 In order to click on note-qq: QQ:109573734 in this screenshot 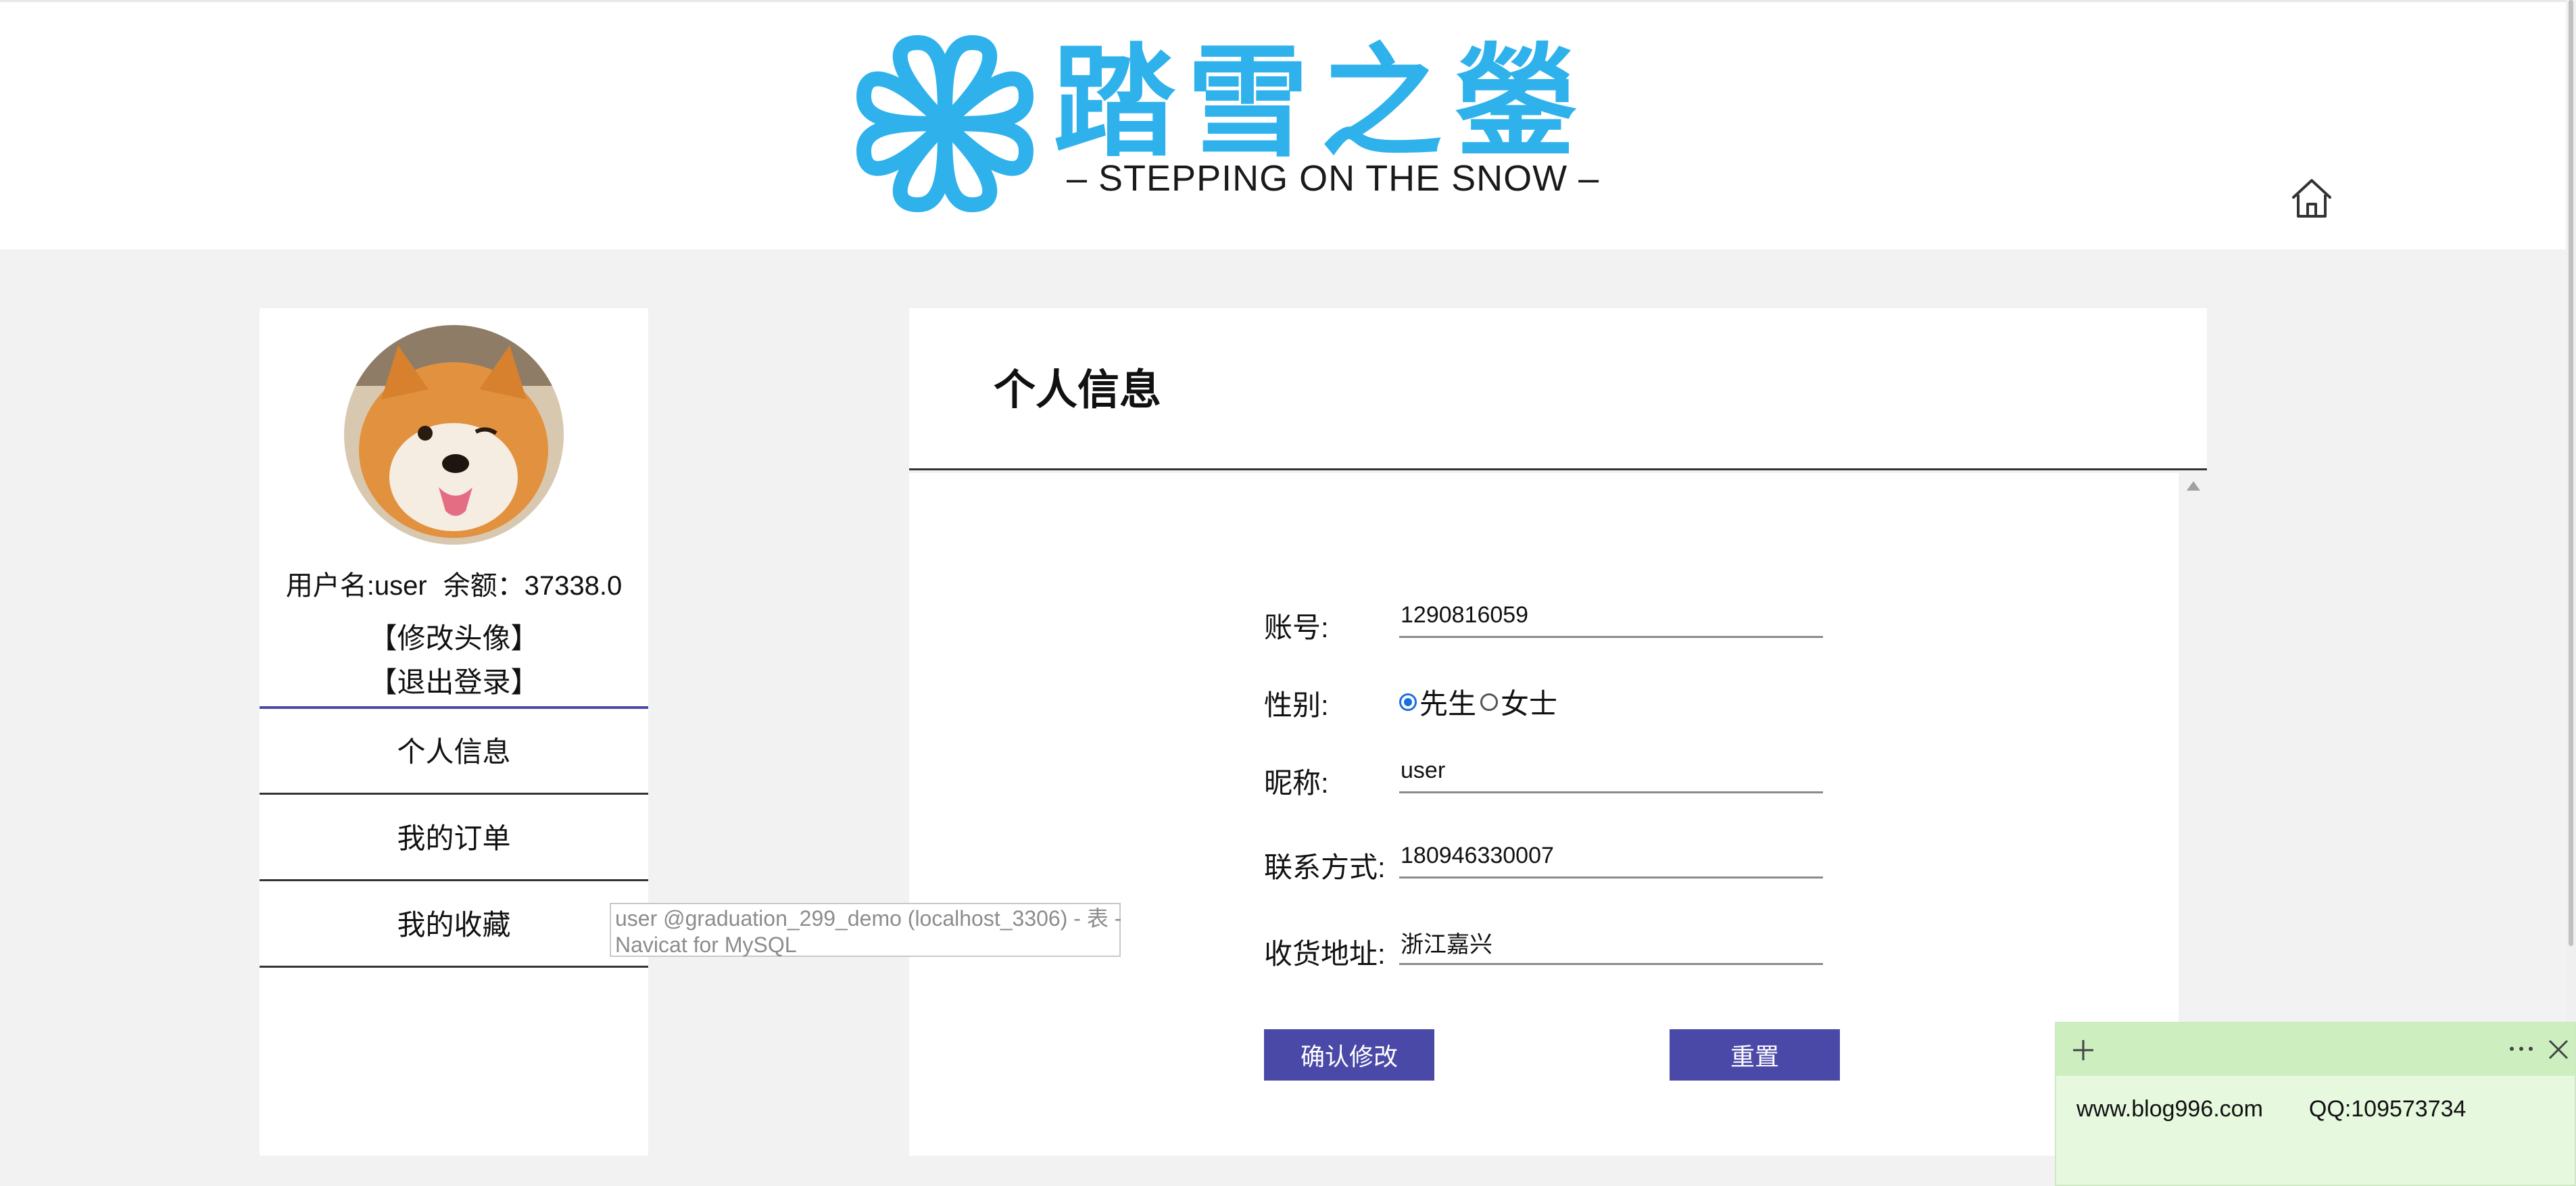, I will do `click(2387, 1109)`.